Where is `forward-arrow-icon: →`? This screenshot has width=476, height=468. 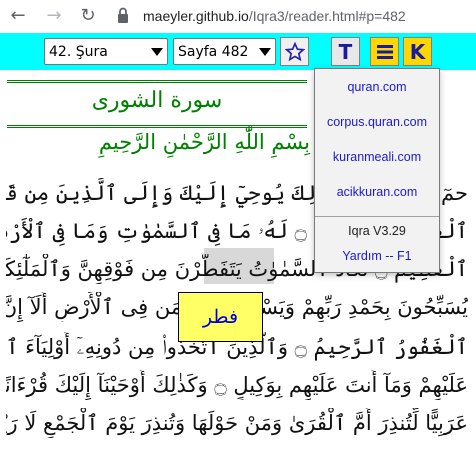 forward-arrow-icon: → is located at coordinates (54, 16).